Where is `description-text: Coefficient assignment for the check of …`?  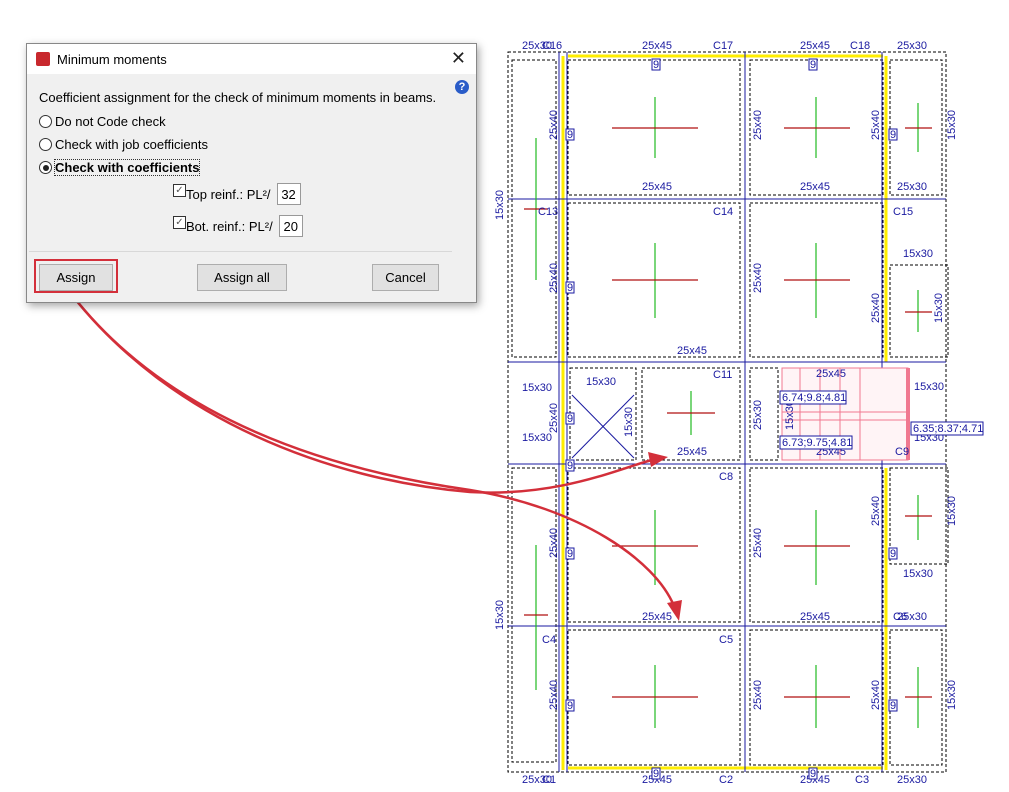 description-text: Coefficient assignment for the check of … is located at coordinates (238, 97).